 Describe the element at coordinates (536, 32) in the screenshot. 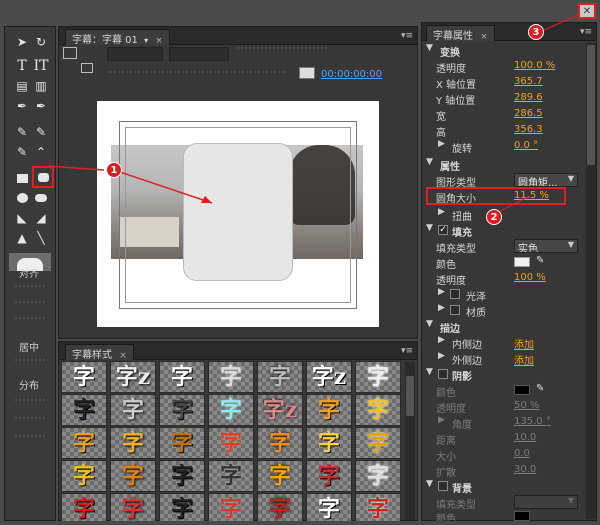

I see `callout-3: 3` at that location.